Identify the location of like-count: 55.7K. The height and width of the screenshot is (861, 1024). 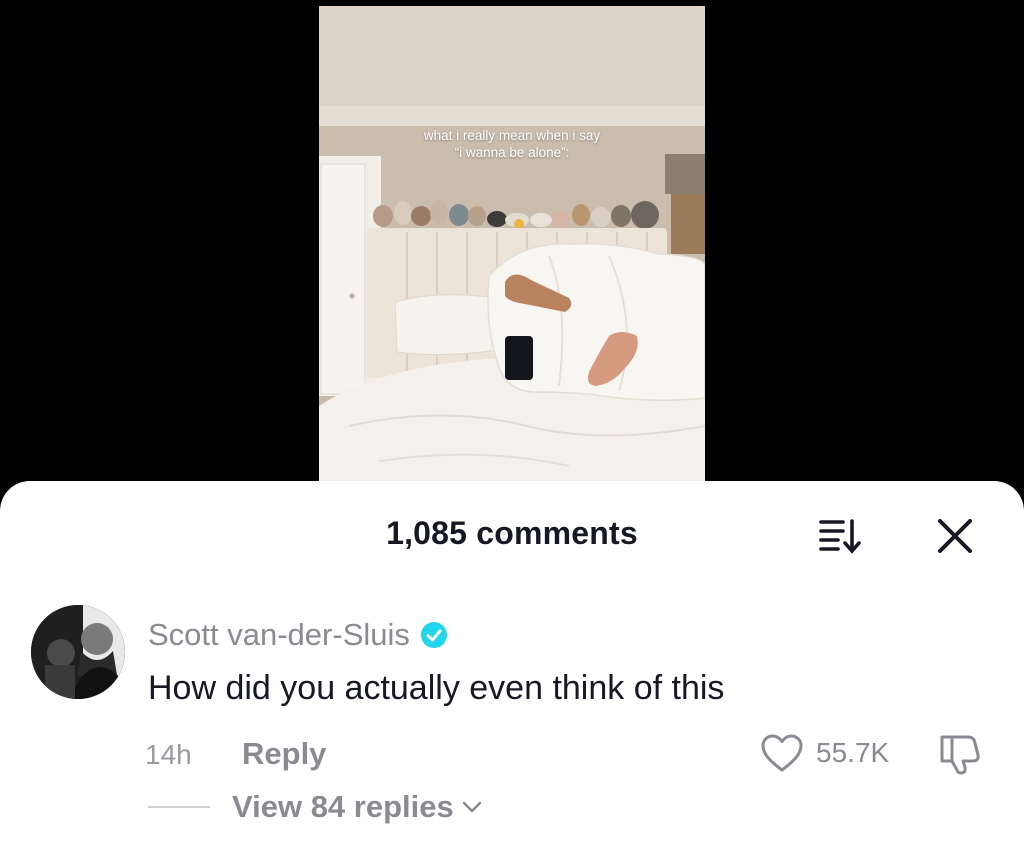
(853, 752).